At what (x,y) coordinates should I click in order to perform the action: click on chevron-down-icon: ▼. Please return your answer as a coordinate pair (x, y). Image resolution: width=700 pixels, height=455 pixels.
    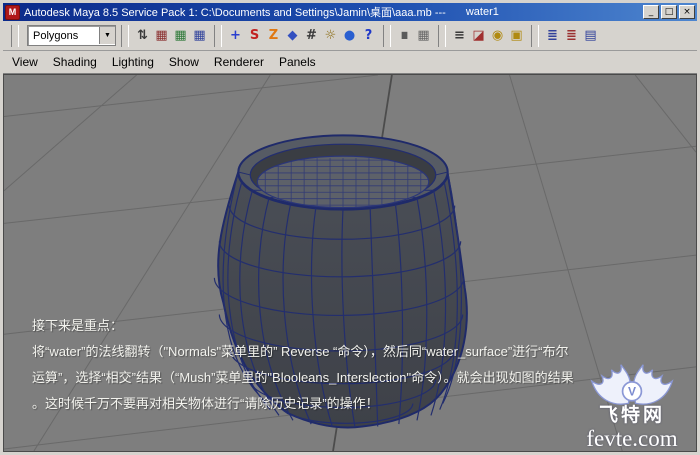
    Looking at the image, I should click on (107, 35).